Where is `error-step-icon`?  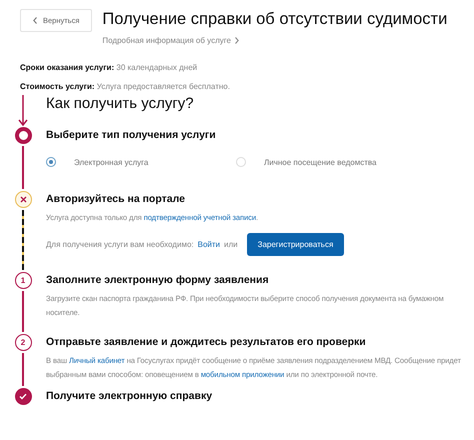
error-step-icon is located at coordinates (23, 199).